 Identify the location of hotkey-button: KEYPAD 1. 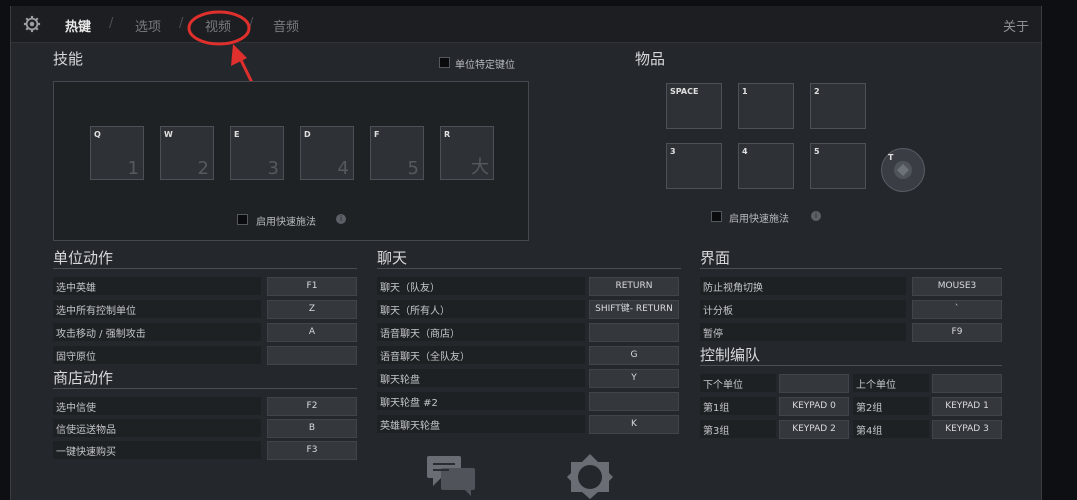
(967, 406).